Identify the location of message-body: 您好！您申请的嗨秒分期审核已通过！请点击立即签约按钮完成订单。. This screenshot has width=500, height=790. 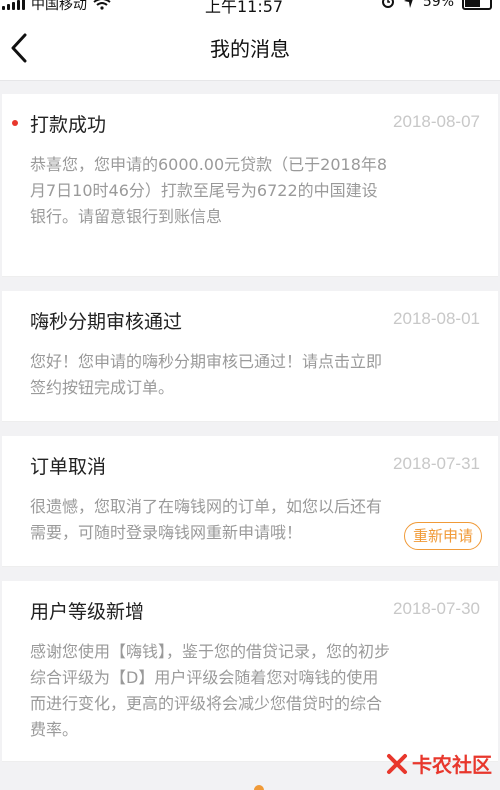
(206, 374).